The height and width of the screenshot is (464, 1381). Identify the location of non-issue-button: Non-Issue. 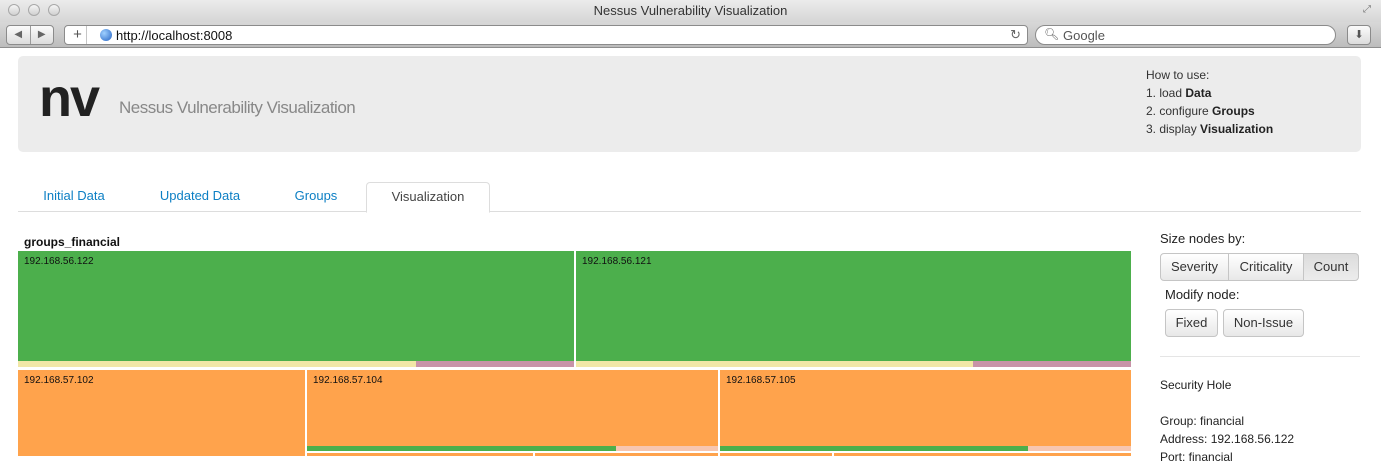
(1263, 323).